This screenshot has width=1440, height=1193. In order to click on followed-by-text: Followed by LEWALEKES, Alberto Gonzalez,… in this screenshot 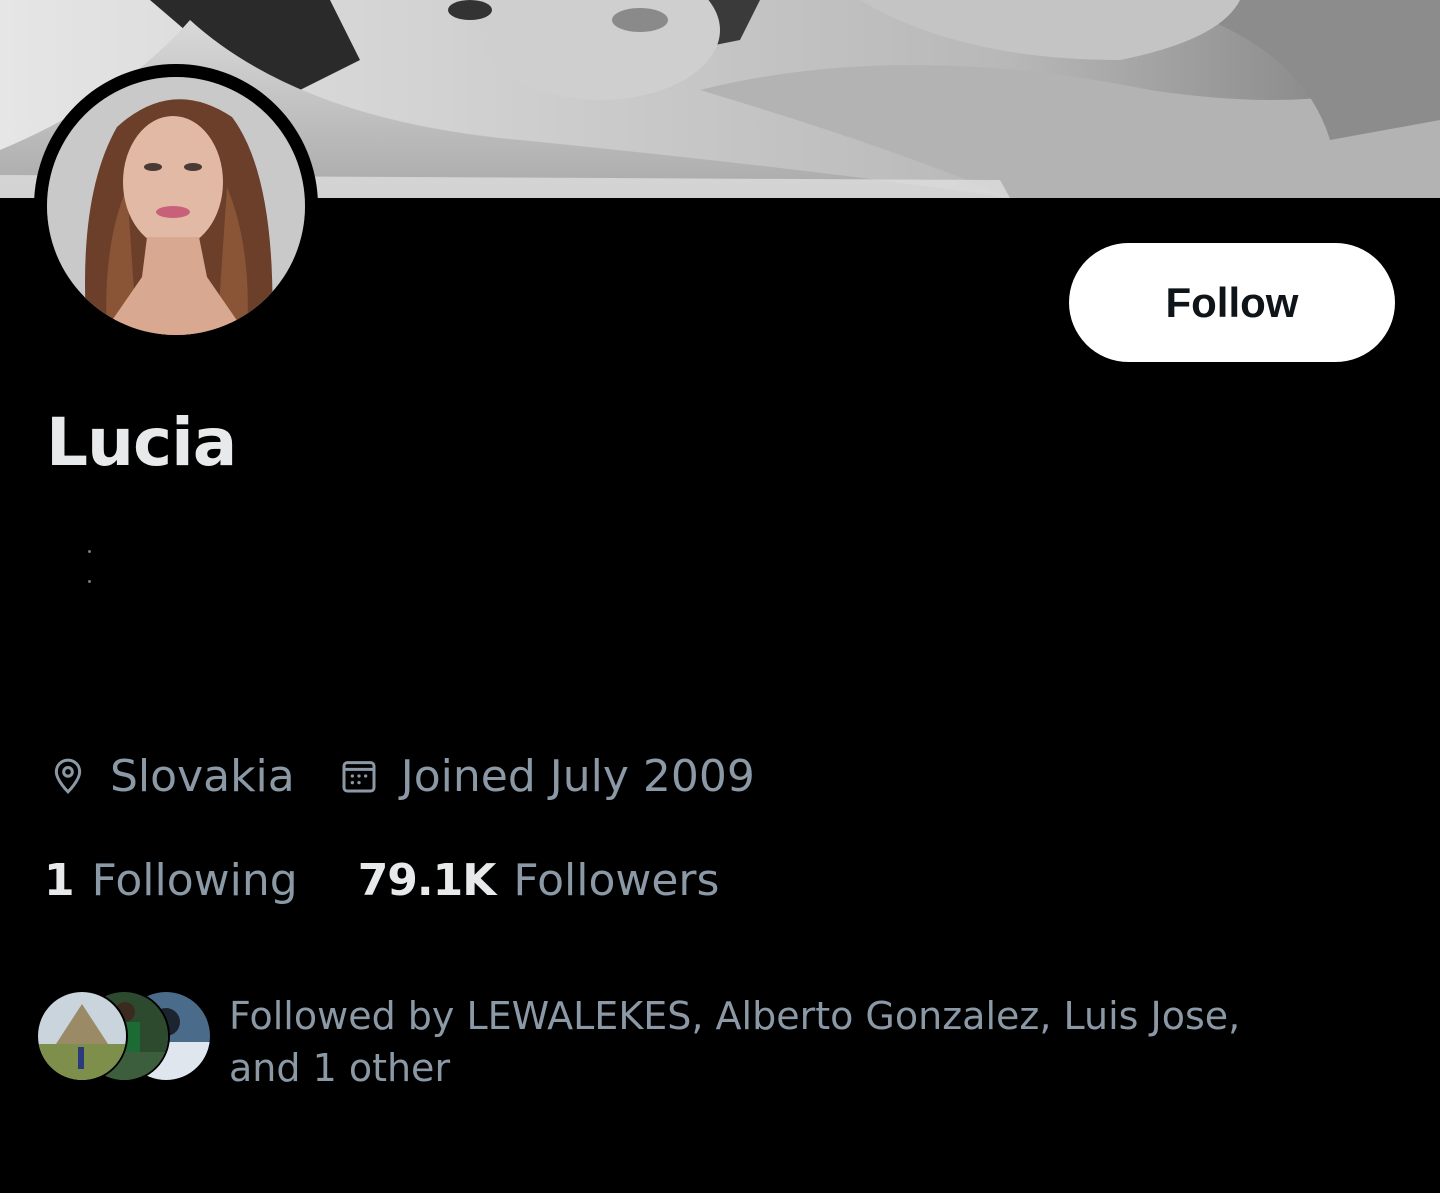, I will do `click(735, 1042)`.